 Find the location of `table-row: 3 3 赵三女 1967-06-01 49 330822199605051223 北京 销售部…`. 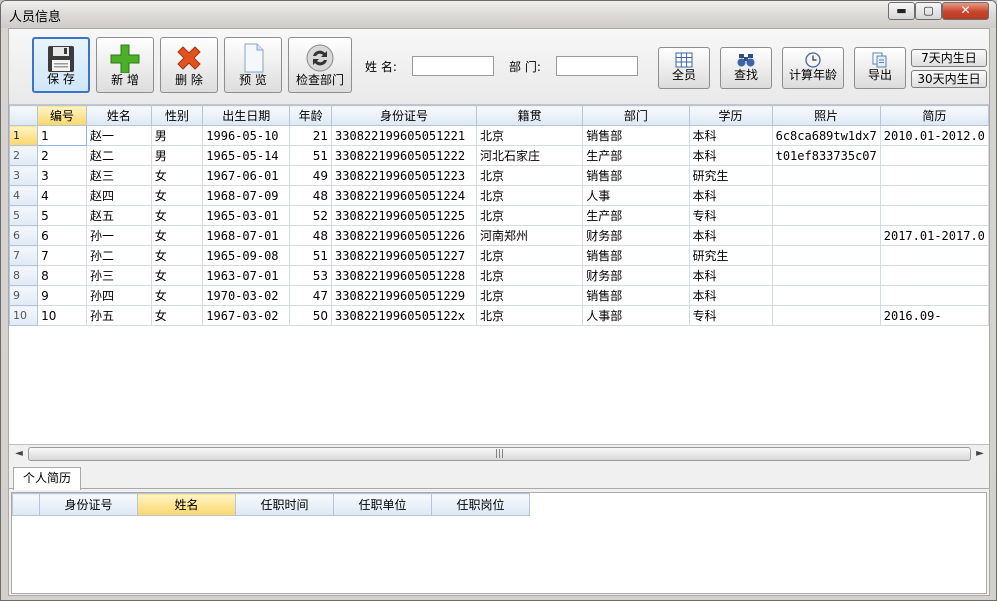

table-row: 3 3 赵三女 1967-06-01 49 330822199605051223 北京 销售部… is located at coordinates (499, 175).